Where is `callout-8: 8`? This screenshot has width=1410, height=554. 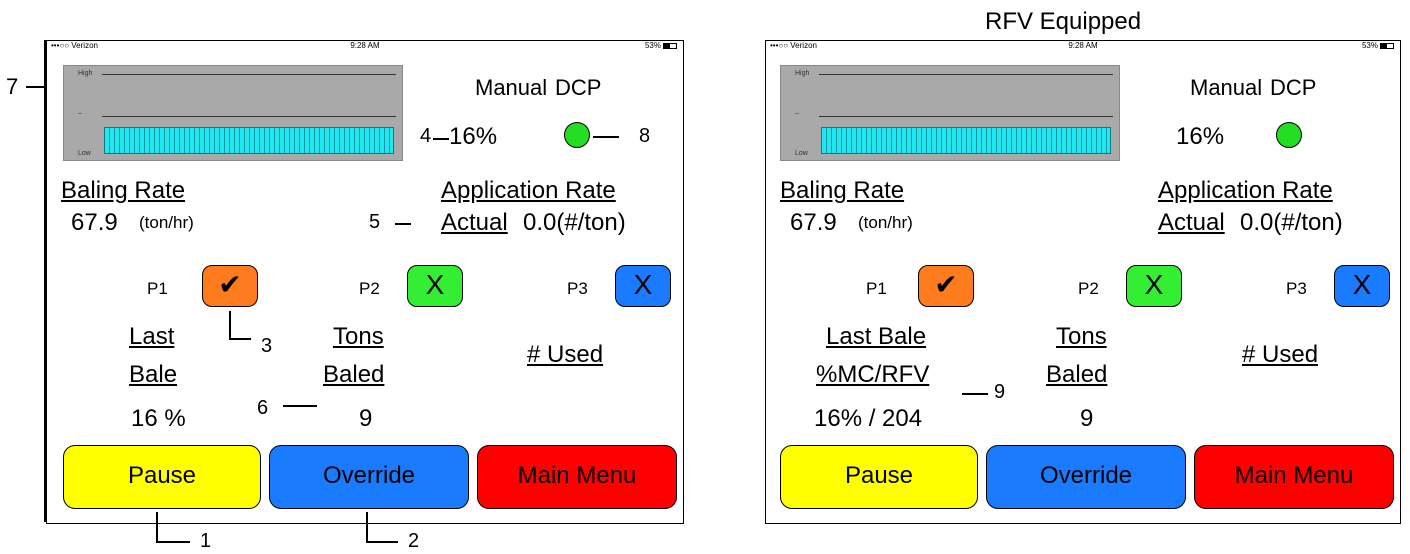
callout-8: 8 is located at coordinates (645, 136).